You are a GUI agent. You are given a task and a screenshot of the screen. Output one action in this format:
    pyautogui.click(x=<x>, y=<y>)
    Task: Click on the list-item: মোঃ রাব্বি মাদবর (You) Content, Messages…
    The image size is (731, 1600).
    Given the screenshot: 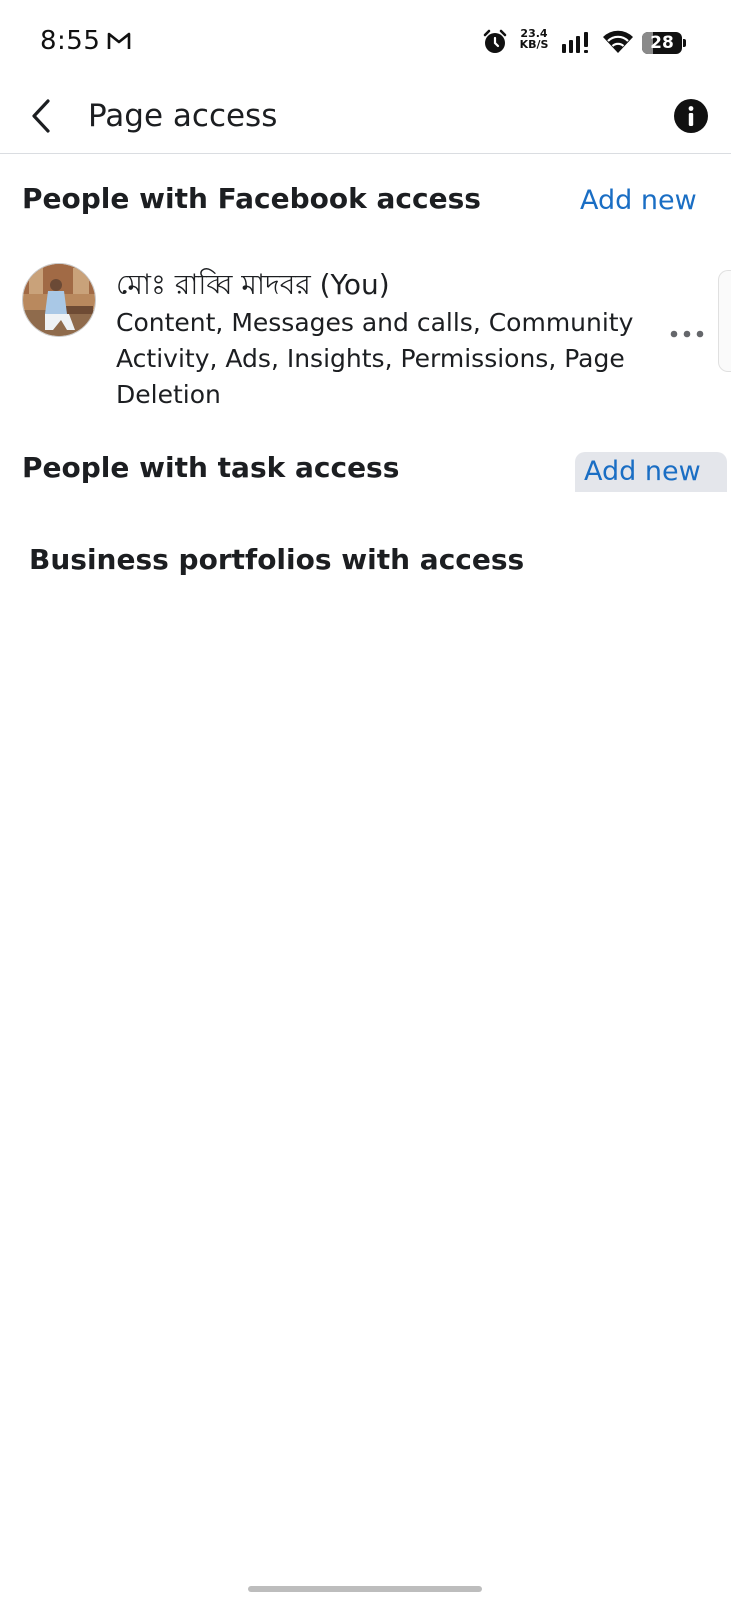 What is the action you would take?
    pyautogui.click(x=365, y=335)
    